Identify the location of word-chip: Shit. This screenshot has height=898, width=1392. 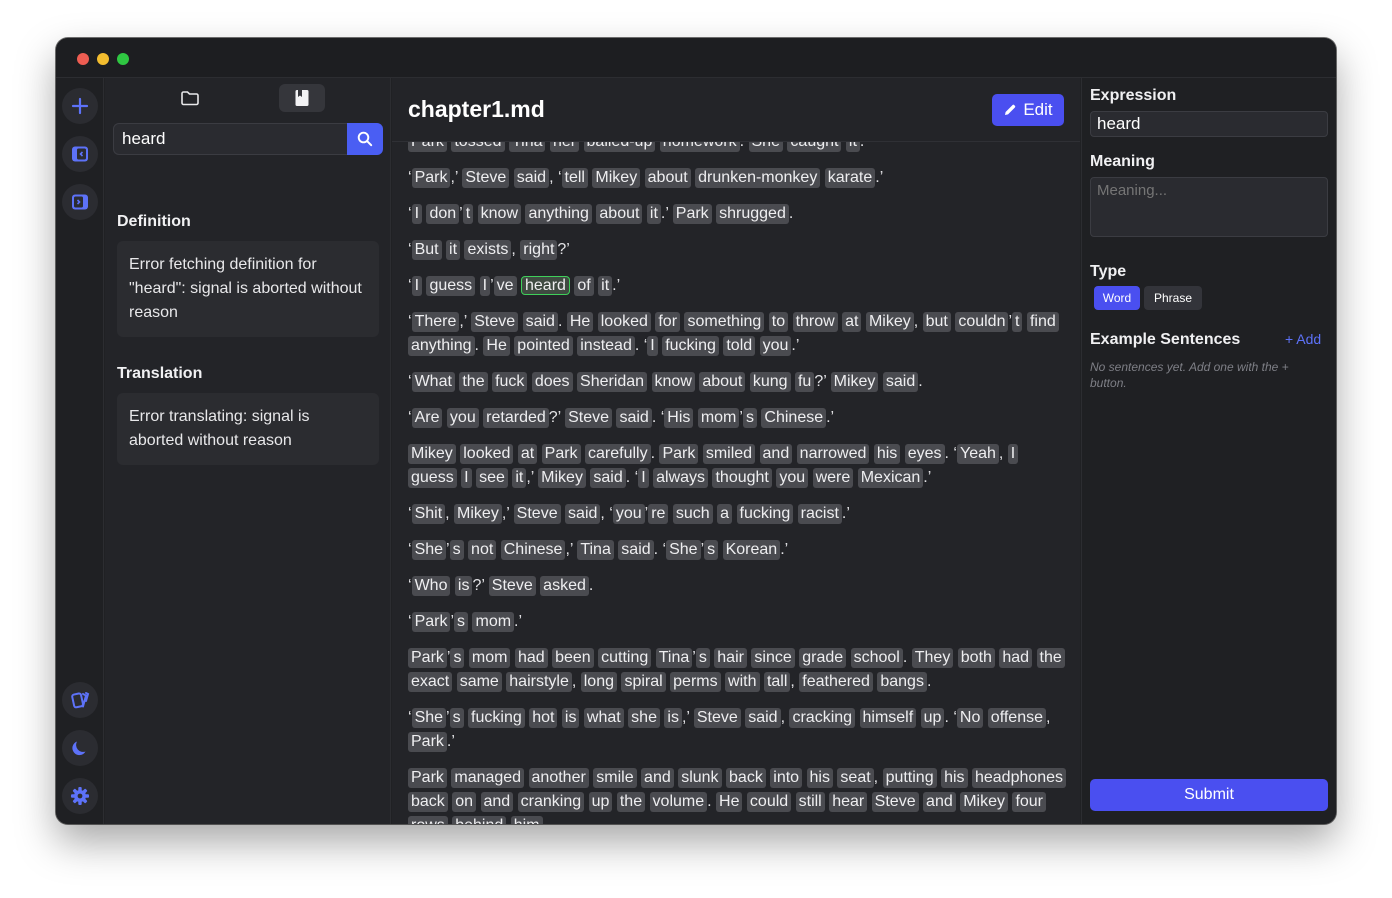
(428, 514).